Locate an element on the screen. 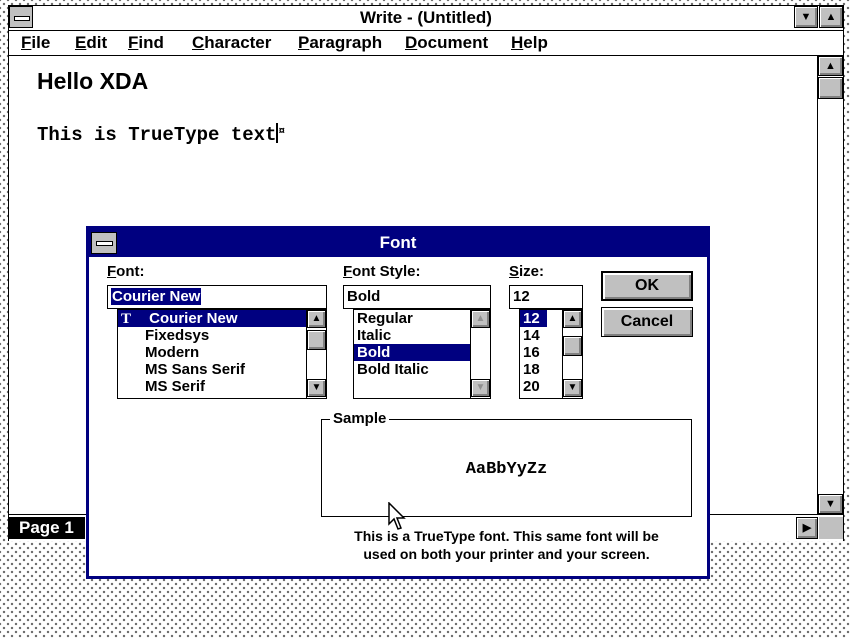 The height and width of the screenshot is (638, 850). window-title: Write - (Untitled) is located at coordinates (426, 17).